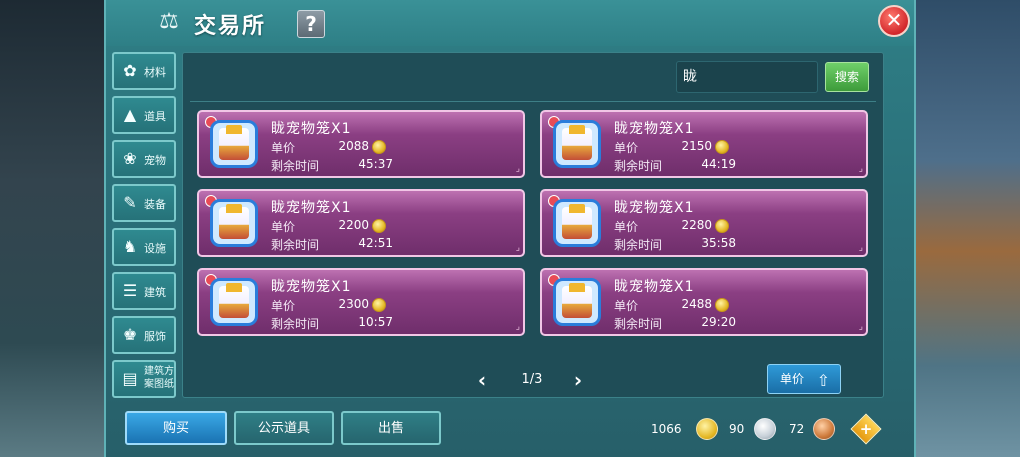 The width and height of the screenshot is (1020, 457). What do you see at coordinates (737, 429) in the screenshot?
I see `silver-amount: 90` at bounding box center [737, 429].